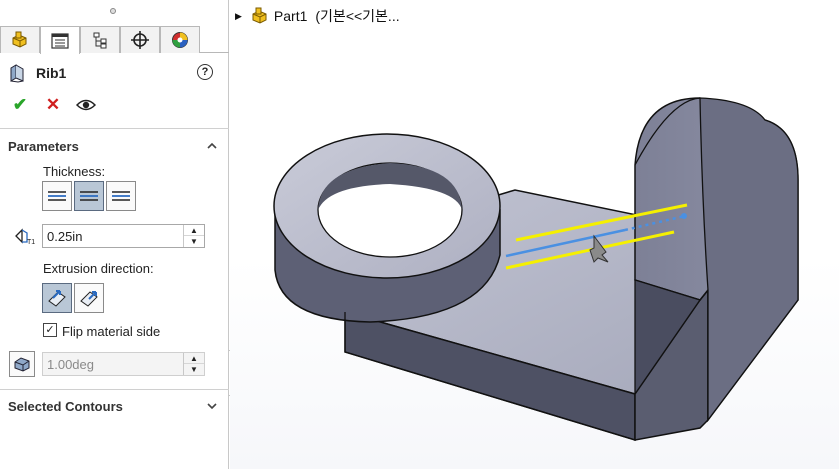 This screenshot has width=839, height=469. I want to click on display-manager-tab, so click(180, 39).